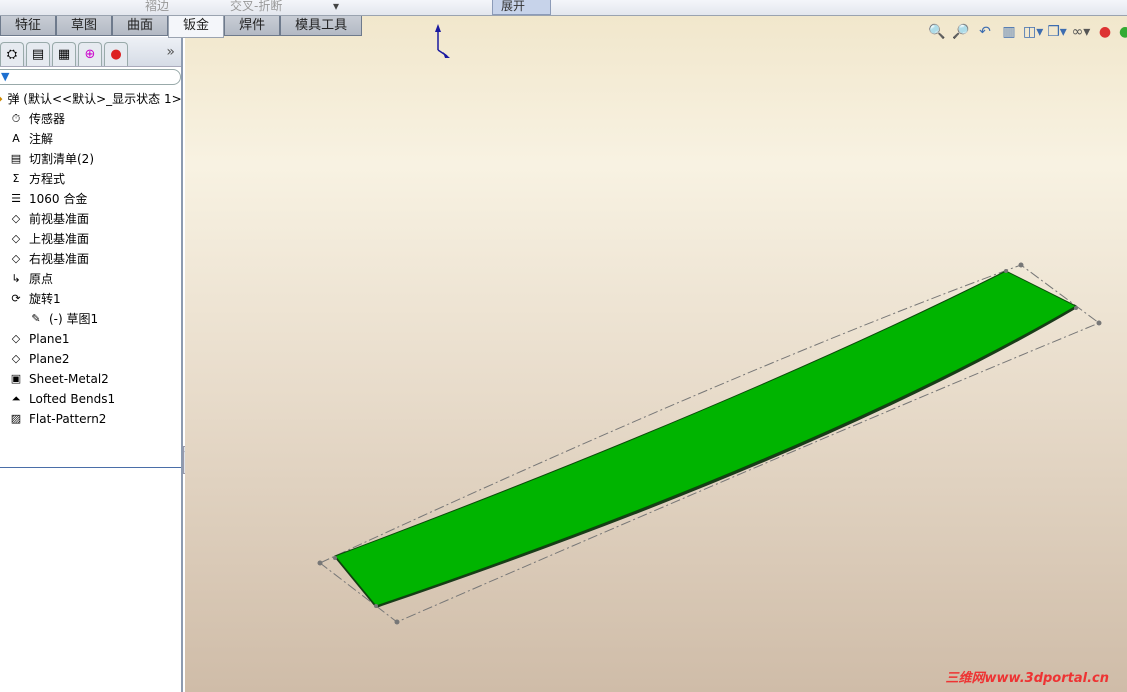 The height and width of the screenshot is (692, 1127). I want to click on tree-root: ◆ 弹 (默认<<默认>_显示状态 1>, so click(91, 99).